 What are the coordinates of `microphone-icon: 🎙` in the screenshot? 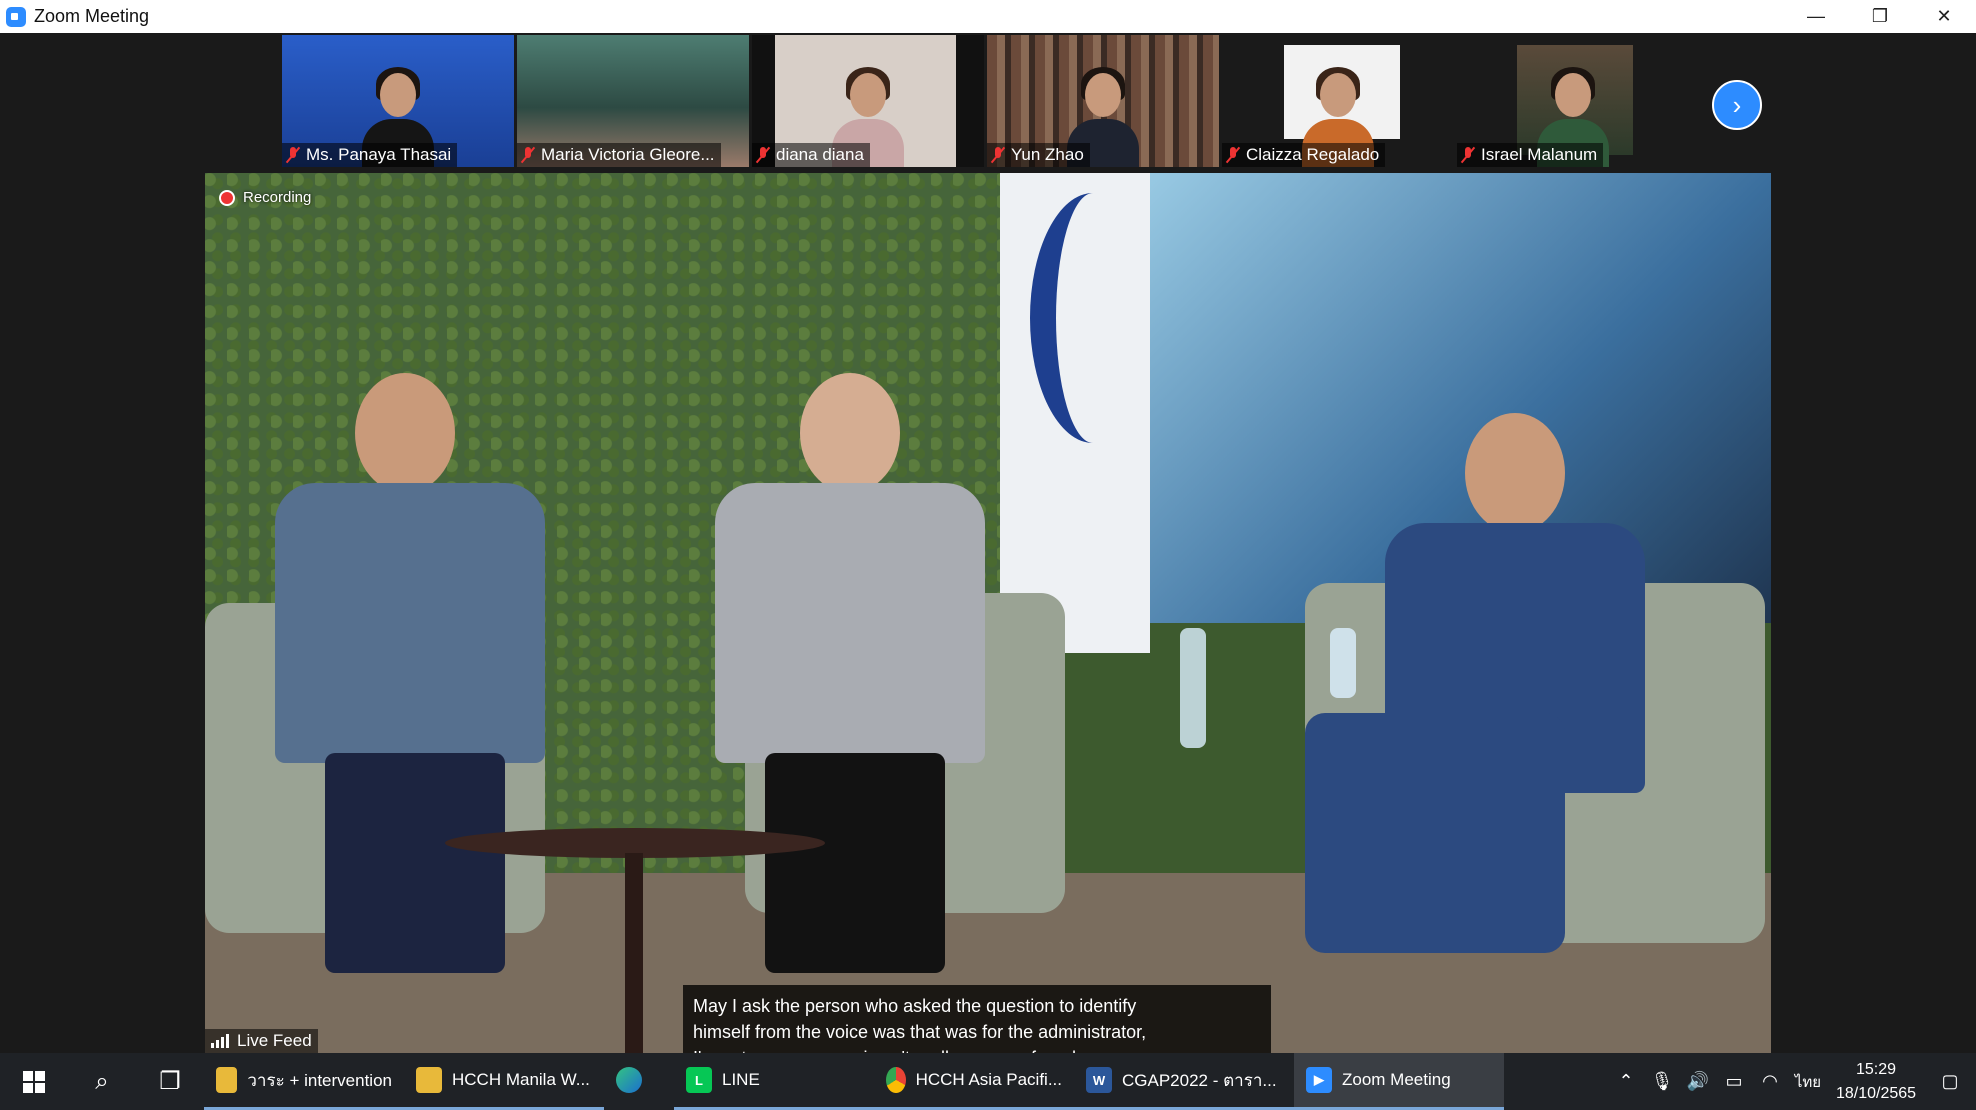 It's located at (1662, 1081).